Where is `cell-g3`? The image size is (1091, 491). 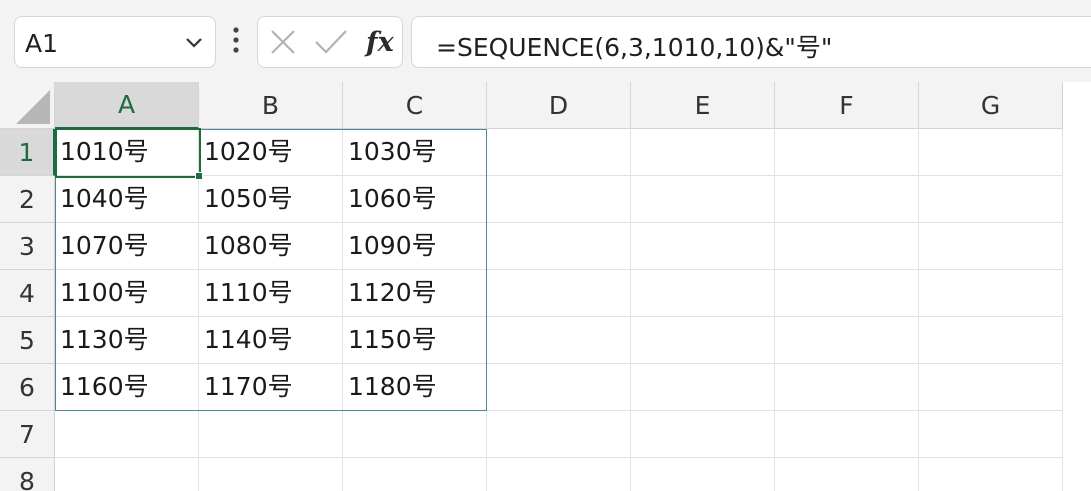 cell-g3 is located at coordinates (991, 246).